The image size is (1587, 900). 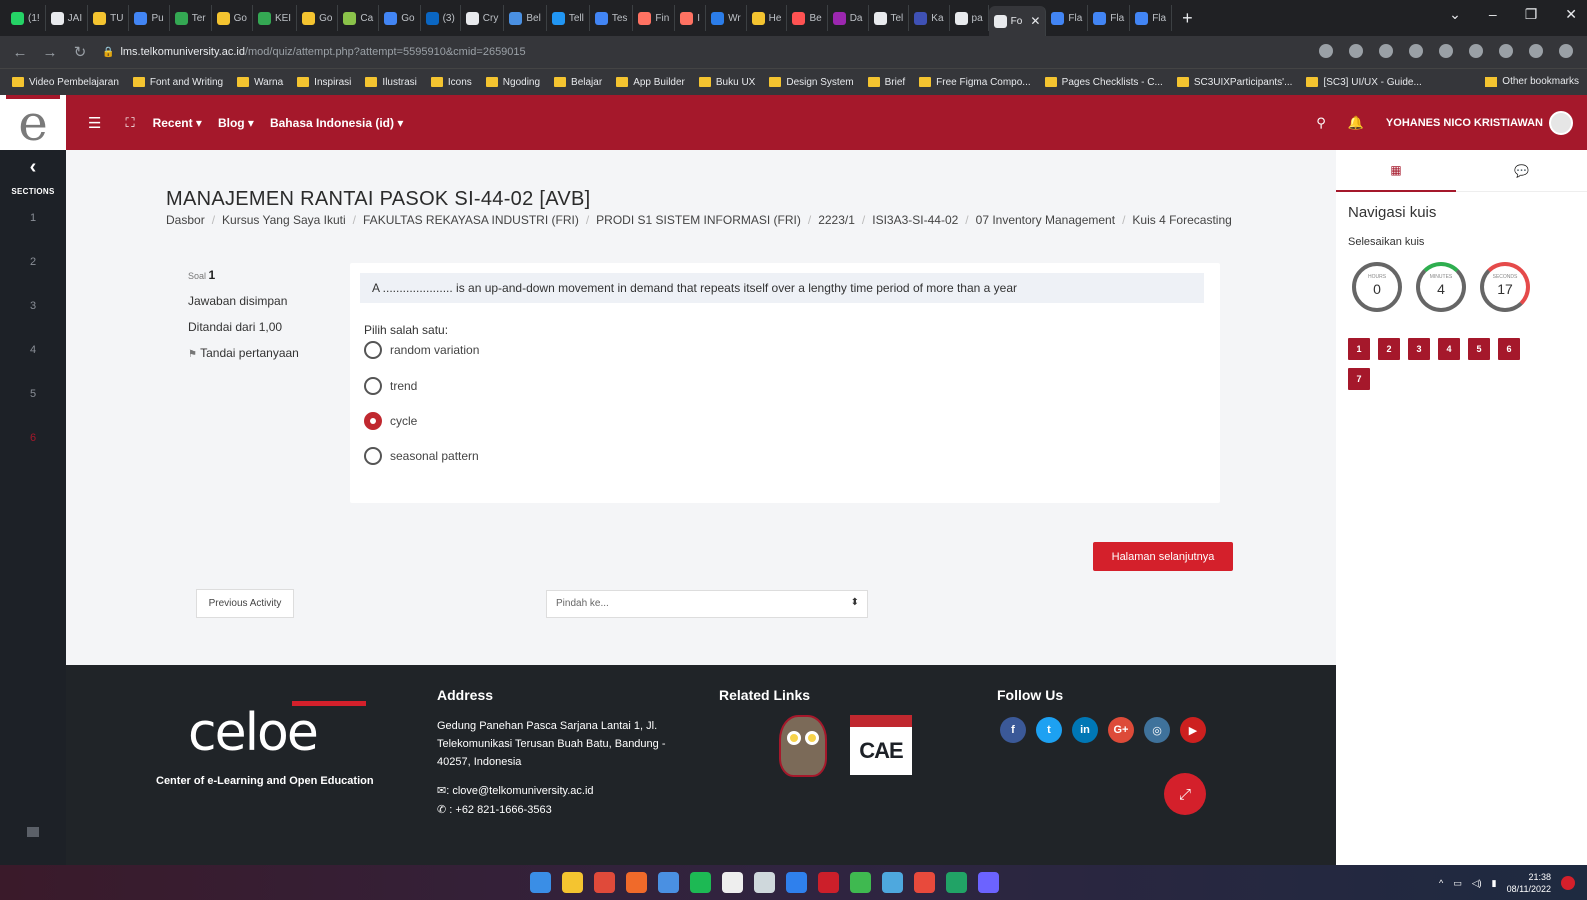 What do you see at coordinates (700, 882) in the screenshot?
I see `spotify-icon` at bounding box center [700, 882].